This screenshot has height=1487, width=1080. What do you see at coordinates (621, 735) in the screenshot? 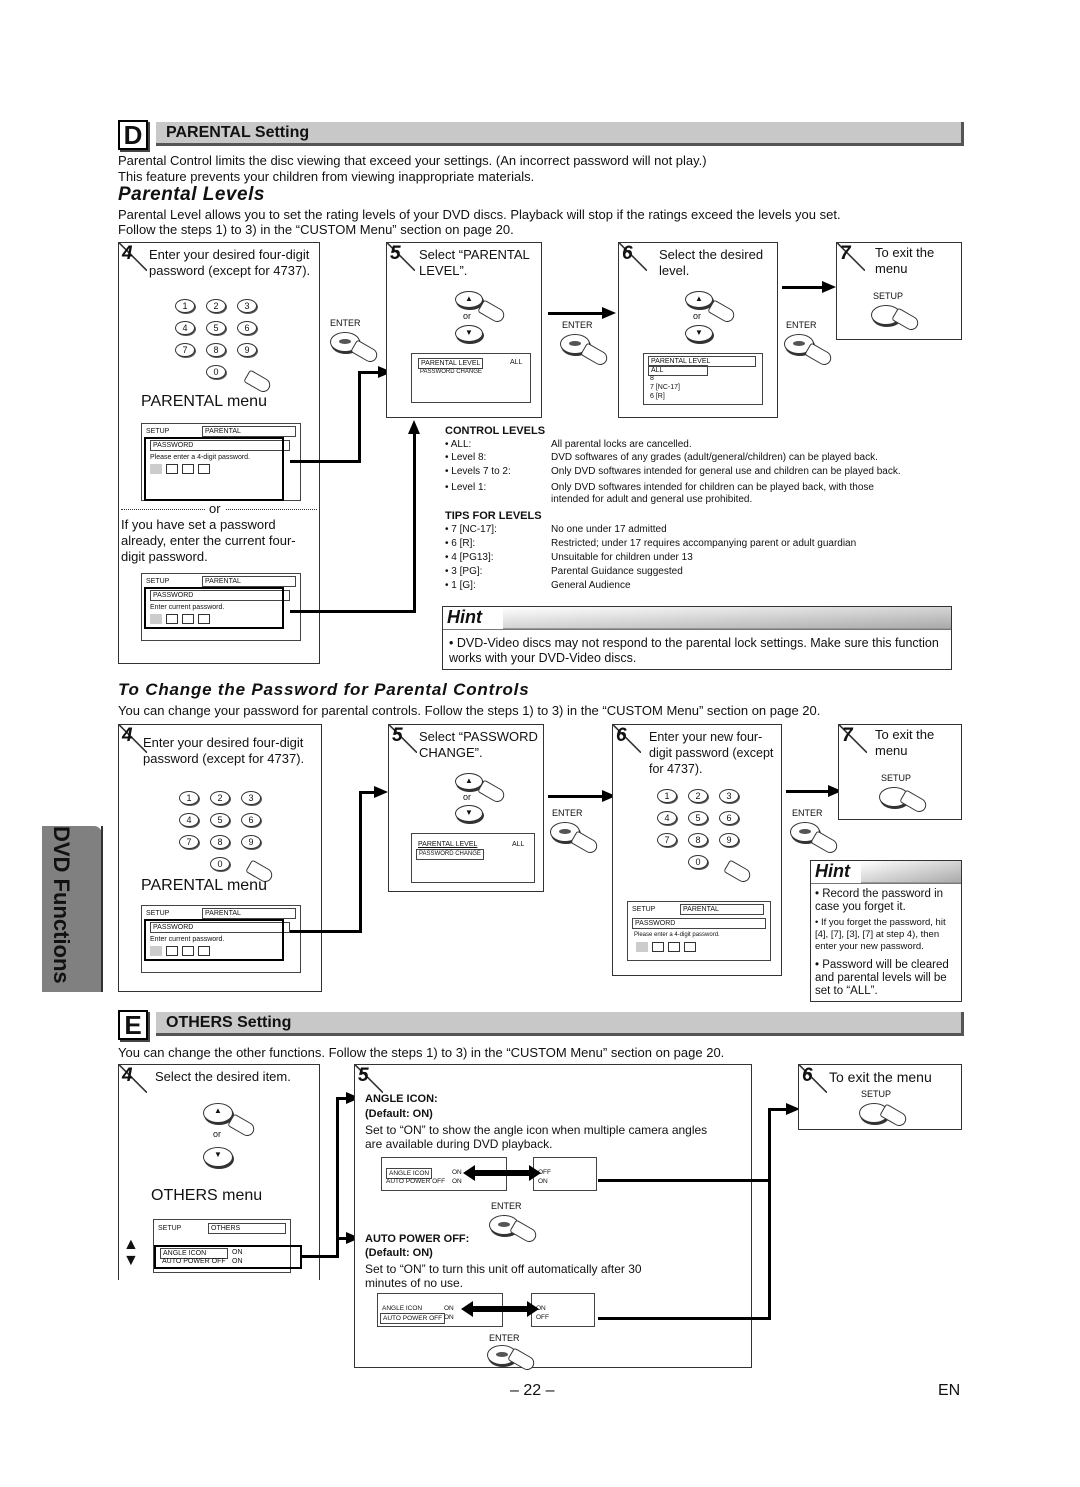
I see `step-number: 6` at bounding box center [621, 735].